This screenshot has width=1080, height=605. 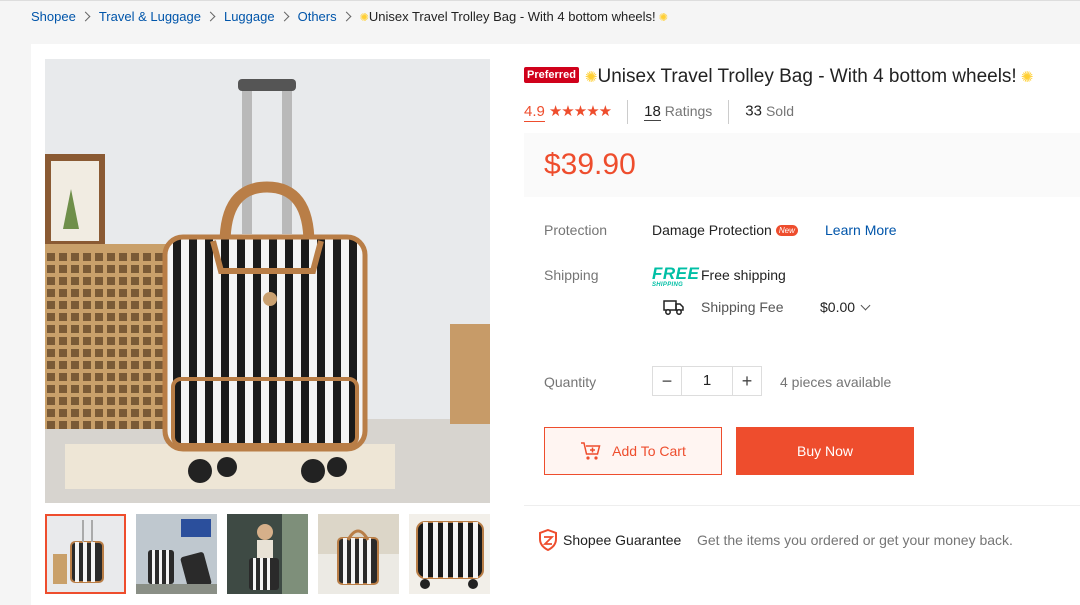 I want to click on free-logo-top: FREE, so click(x=676, y=273).